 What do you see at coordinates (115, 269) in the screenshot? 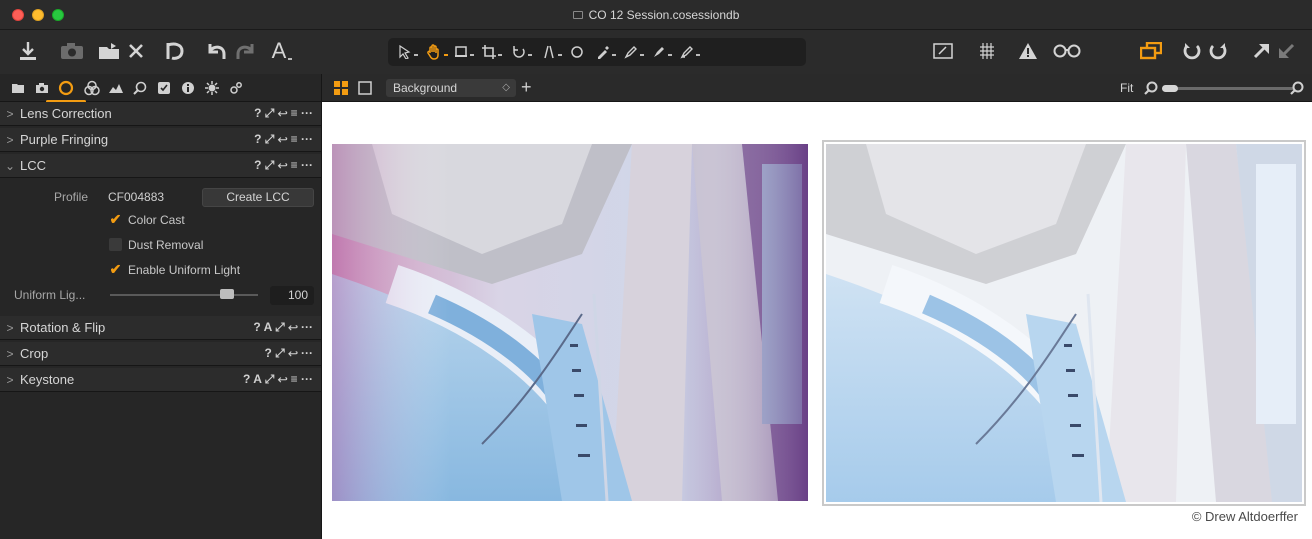
I see `uniform-light-checkbox: ✔` at bounding box center [115, 269].